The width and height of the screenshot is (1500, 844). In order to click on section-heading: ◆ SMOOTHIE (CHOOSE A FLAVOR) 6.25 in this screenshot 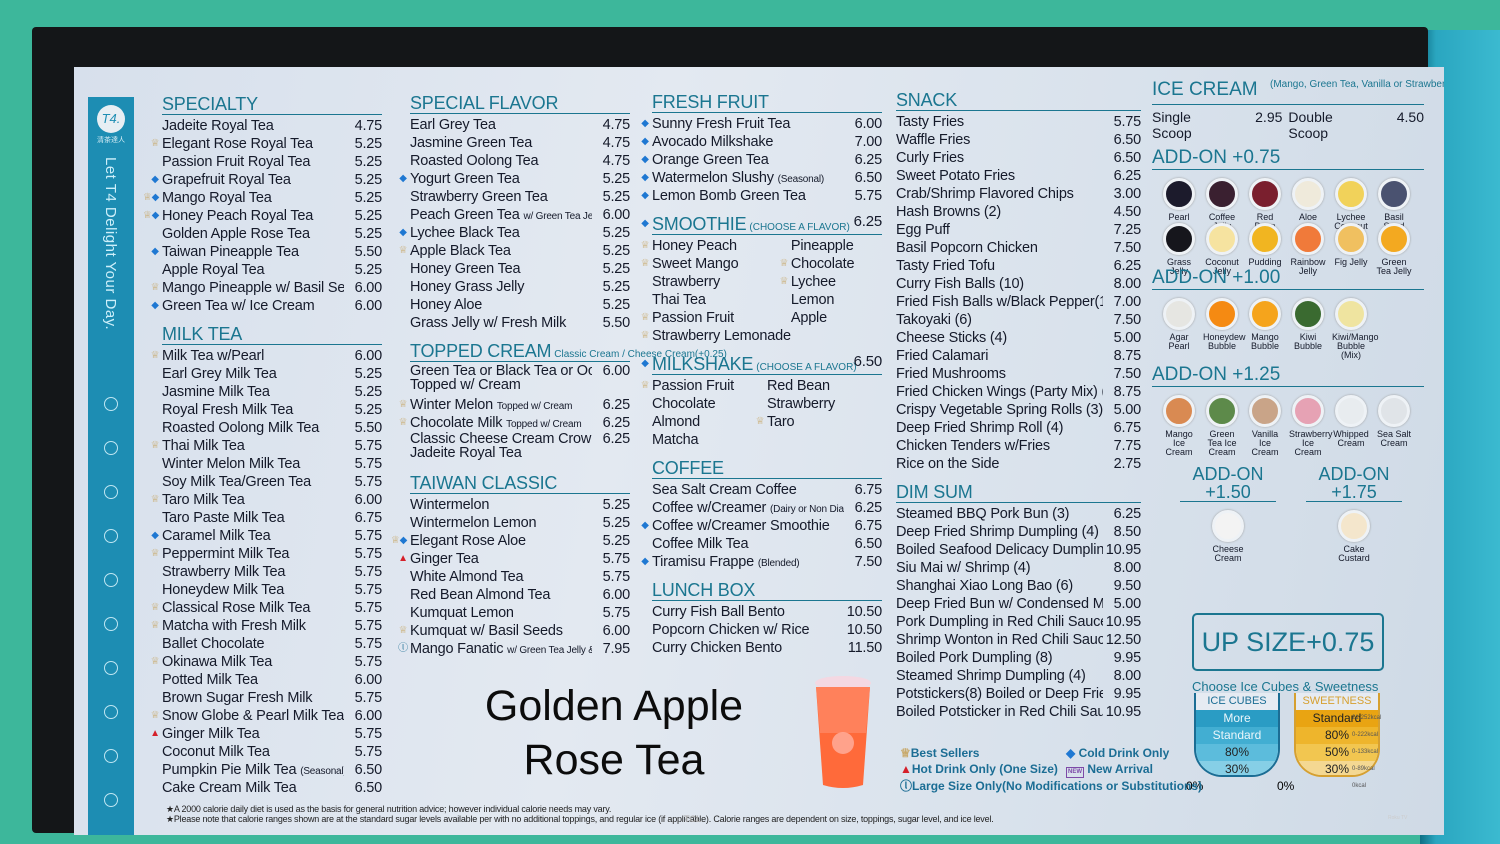, I will do `click(761, 224)`.